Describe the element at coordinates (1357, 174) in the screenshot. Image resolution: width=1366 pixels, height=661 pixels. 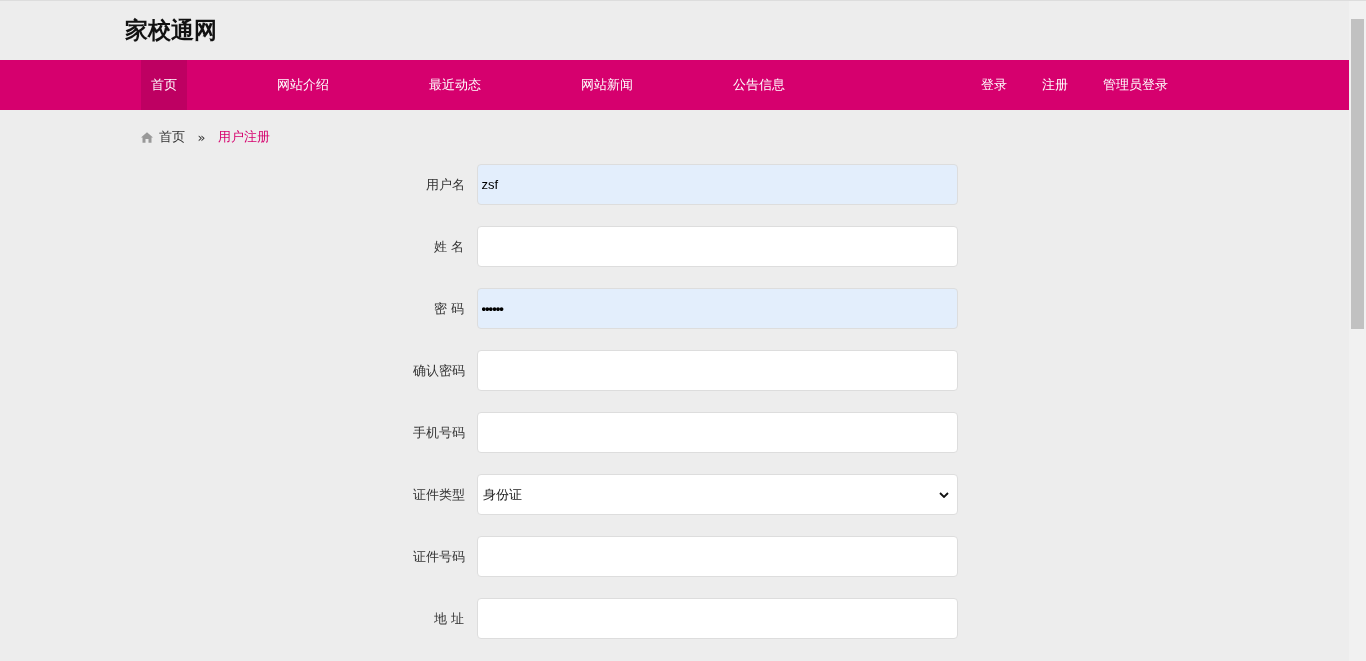
I see `scrollbar-thumb` at that location.